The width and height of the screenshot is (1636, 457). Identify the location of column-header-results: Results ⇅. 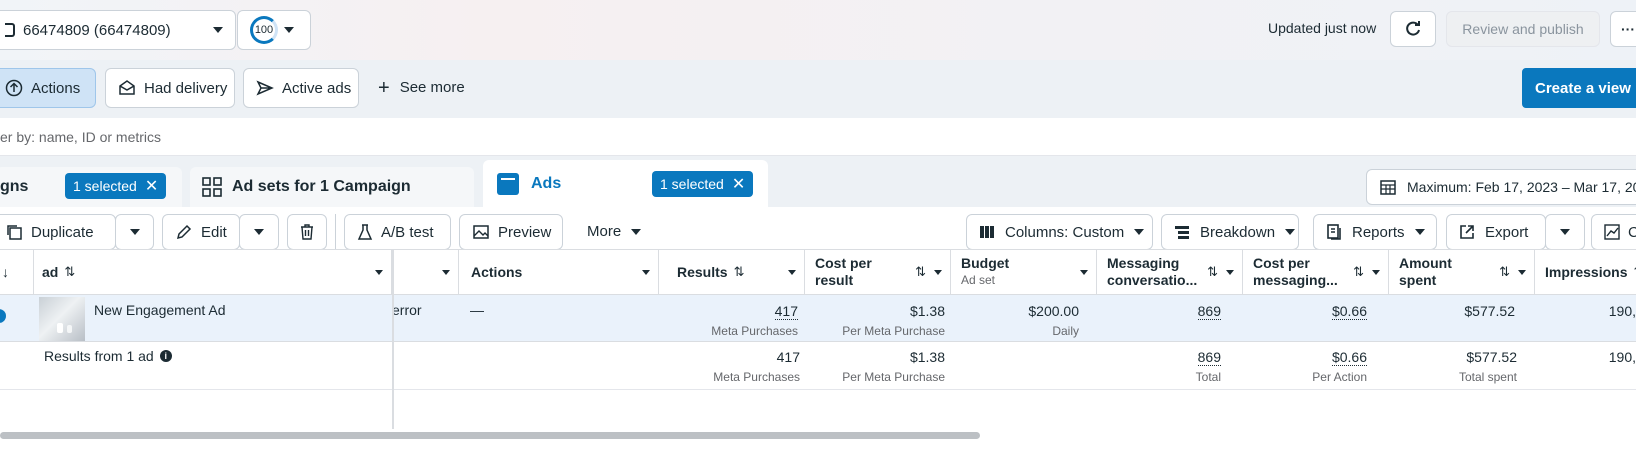
(732, 272).